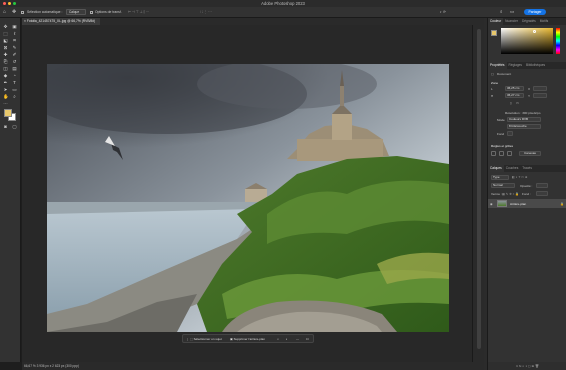  What do you see at coordinates (76, 12) in the screenshot?
I see `auto-select-dropdown: Calque` at bounding box center [76, 12].